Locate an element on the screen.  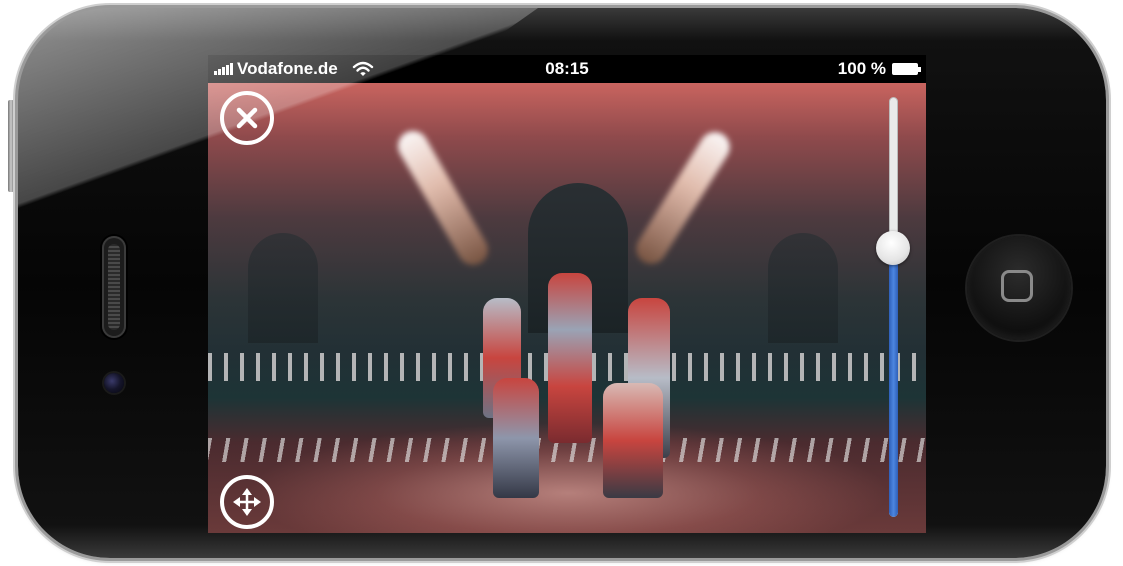
earpiece-speaker is located at coordinates (114, 287).